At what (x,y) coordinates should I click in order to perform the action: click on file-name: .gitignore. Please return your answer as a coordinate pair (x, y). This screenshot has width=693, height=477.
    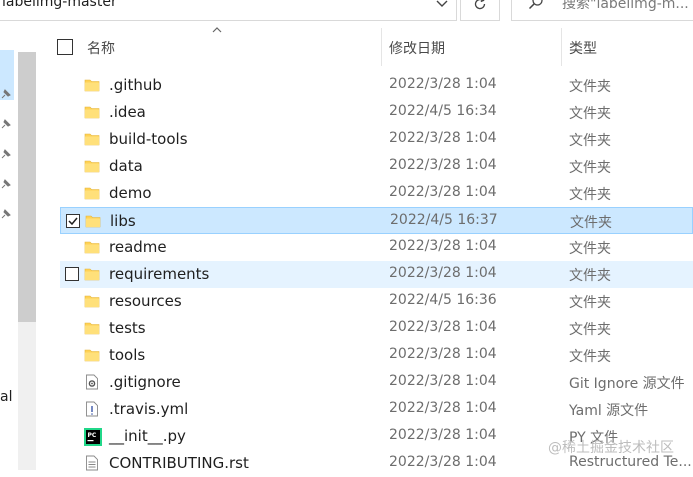
    Looking at the image, I should click on (145, 382).